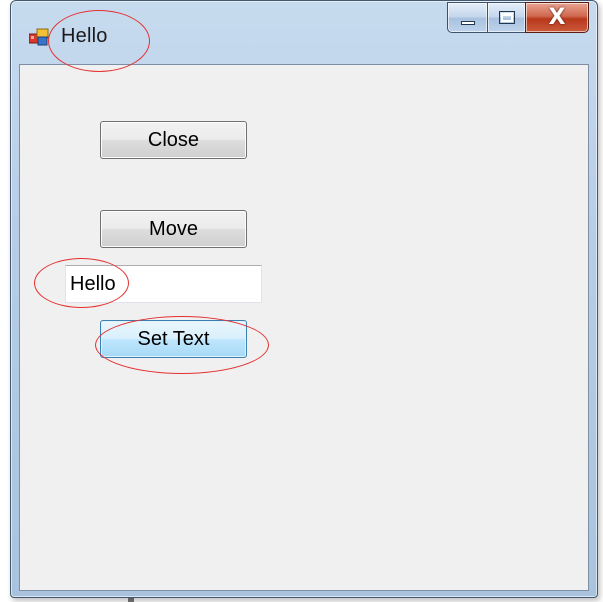 The height and width of the screenshot is (602, 603). What do you see at coordinates (467, 17) in the screenshot?
I see `minimize-button` at bounding box center [467, 17].